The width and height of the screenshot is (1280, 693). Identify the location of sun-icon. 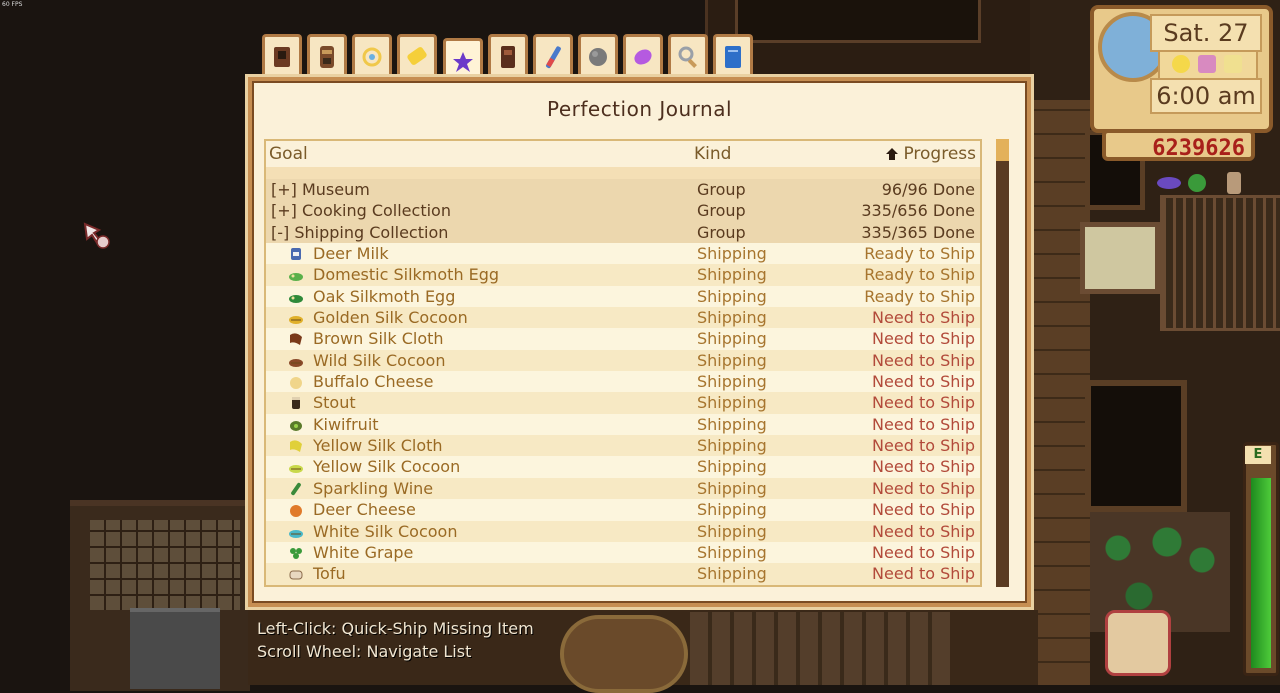
(1181, 64).